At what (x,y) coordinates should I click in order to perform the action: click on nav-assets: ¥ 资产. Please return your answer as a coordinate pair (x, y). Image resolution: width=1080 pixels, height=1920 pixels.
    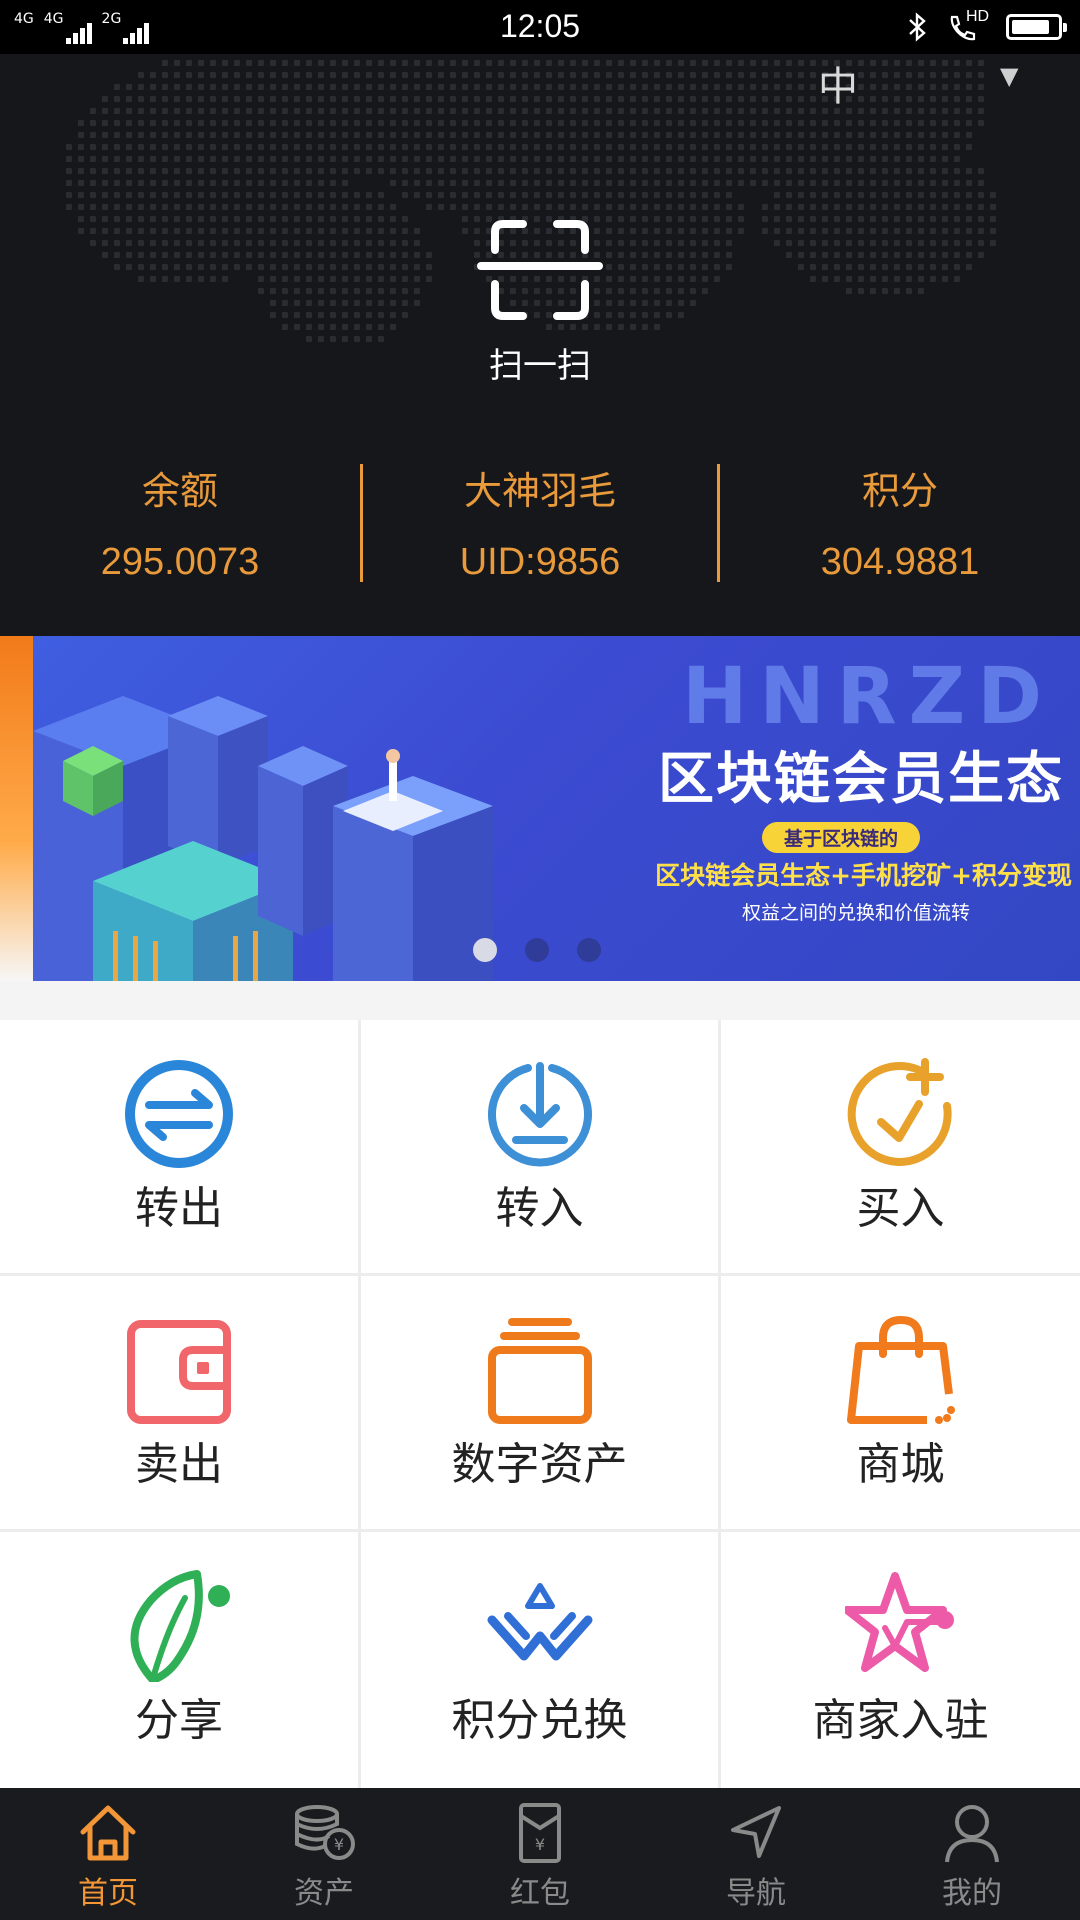
    Looking at the image, I should click on (324, 1854).